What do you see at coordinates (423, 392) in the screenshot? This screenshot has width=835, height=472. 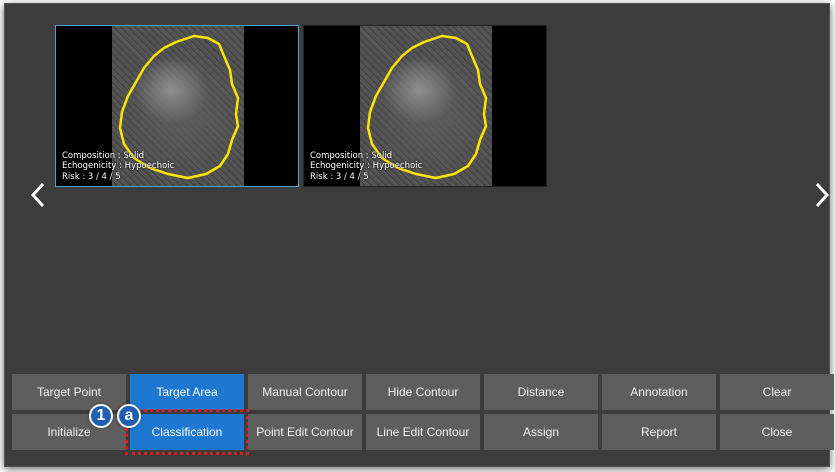 I see `hide-contour-button: Hide Contour` at bounding box center [423, 392].